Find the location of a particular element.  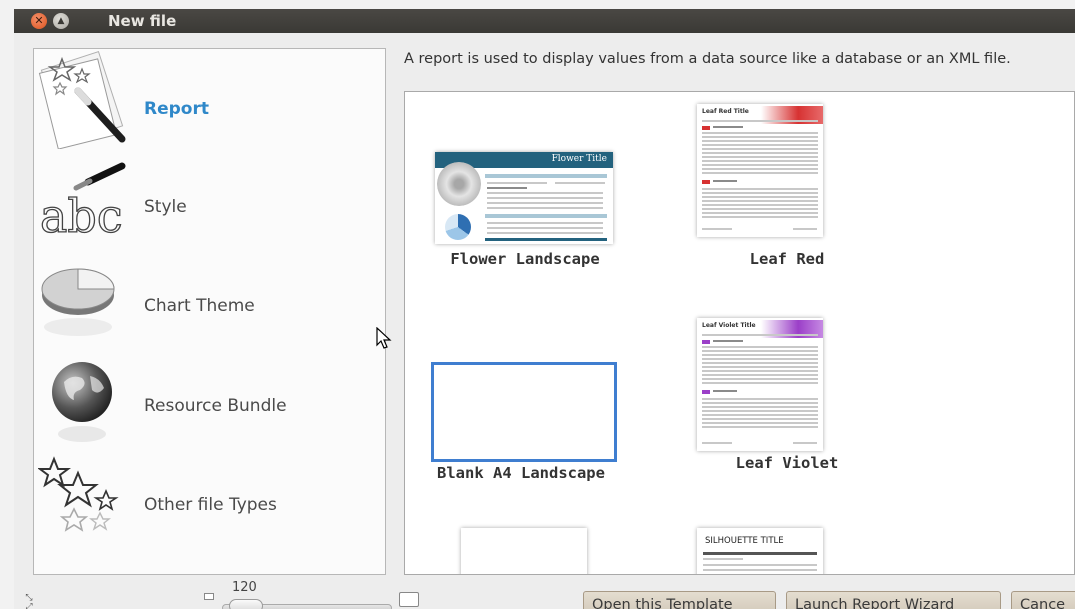

template-thumbnail is located at coordinates (524, 551).